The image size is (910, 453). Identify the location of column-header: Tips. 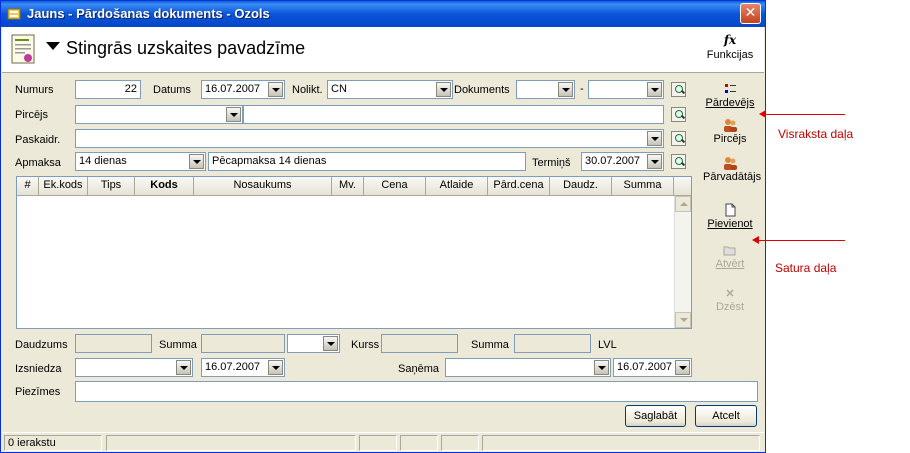
(111, 186).